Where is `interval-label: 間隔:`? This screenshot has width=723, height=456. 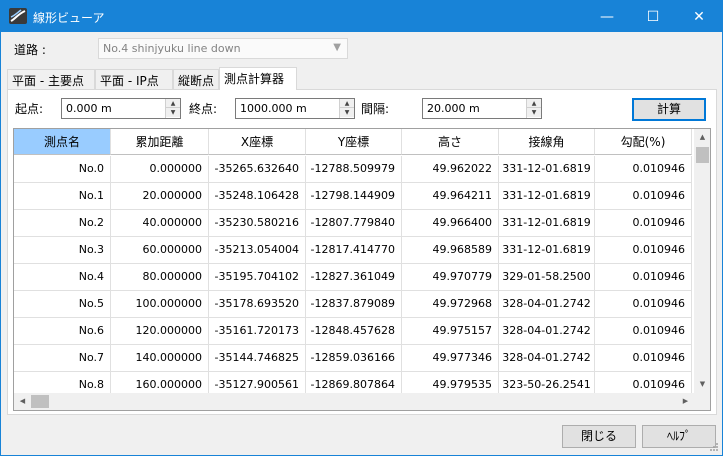 interval-label: 間隔: is located at coordinates (375, 109).